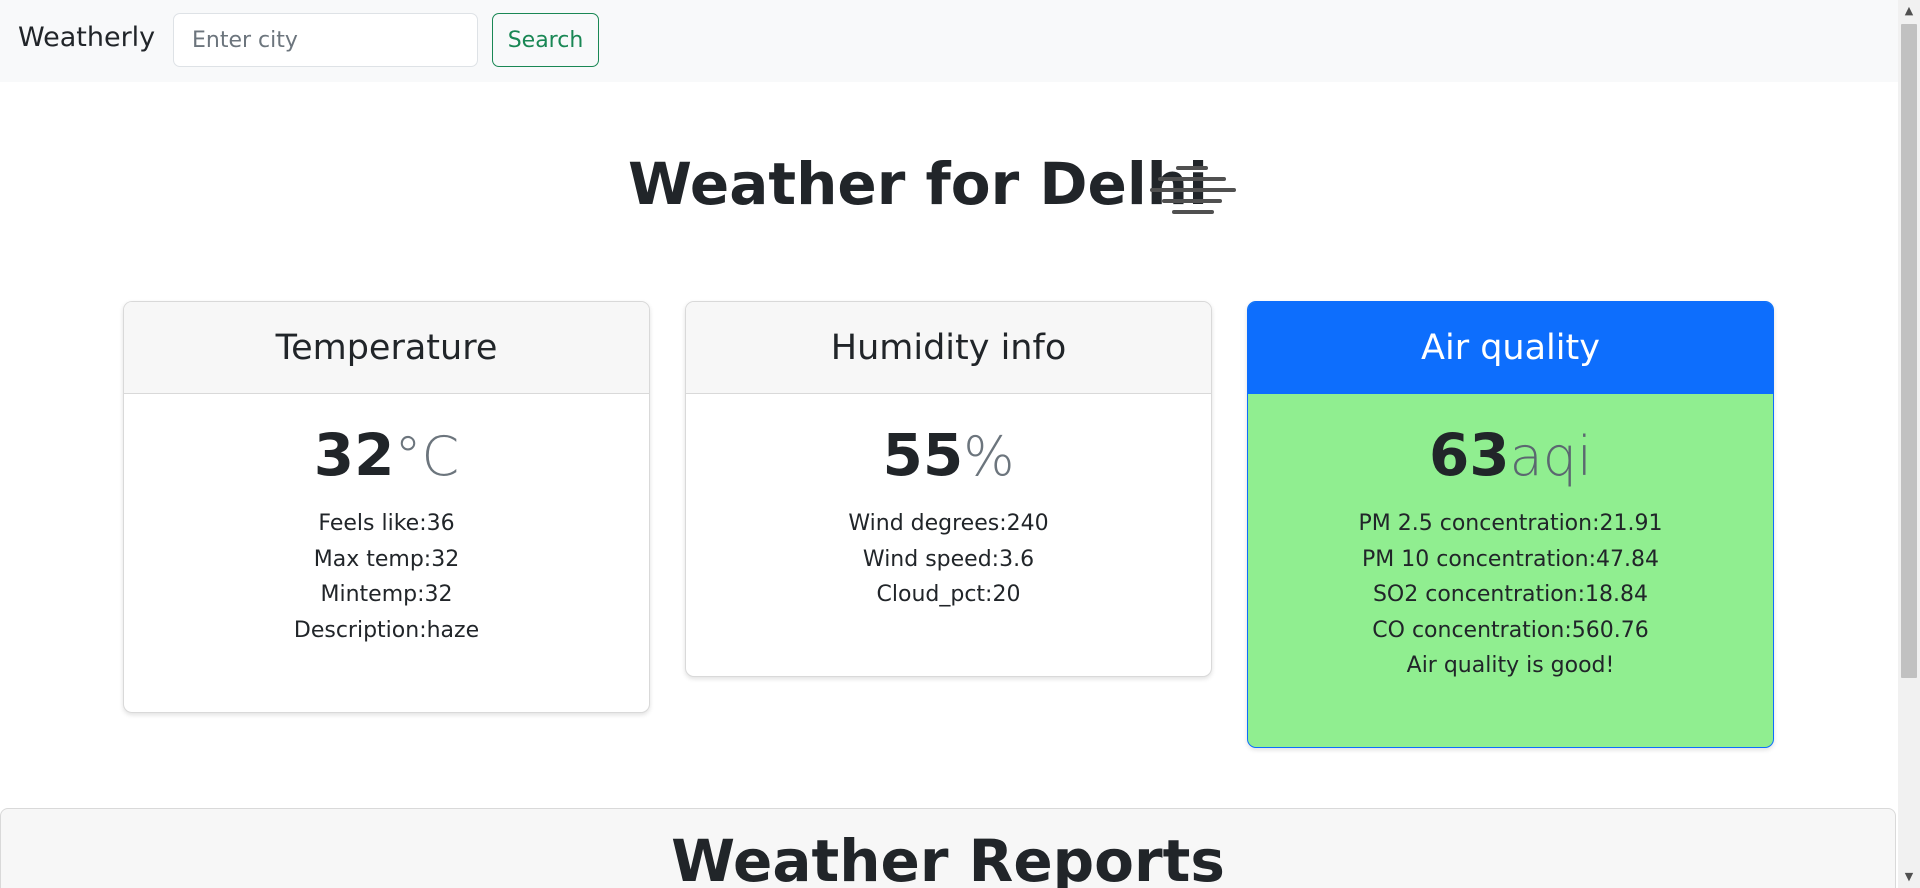 The image size is (1920, 888). I want to click on cloud-pct-text: Cloud_pct:20, so click(948, 594).